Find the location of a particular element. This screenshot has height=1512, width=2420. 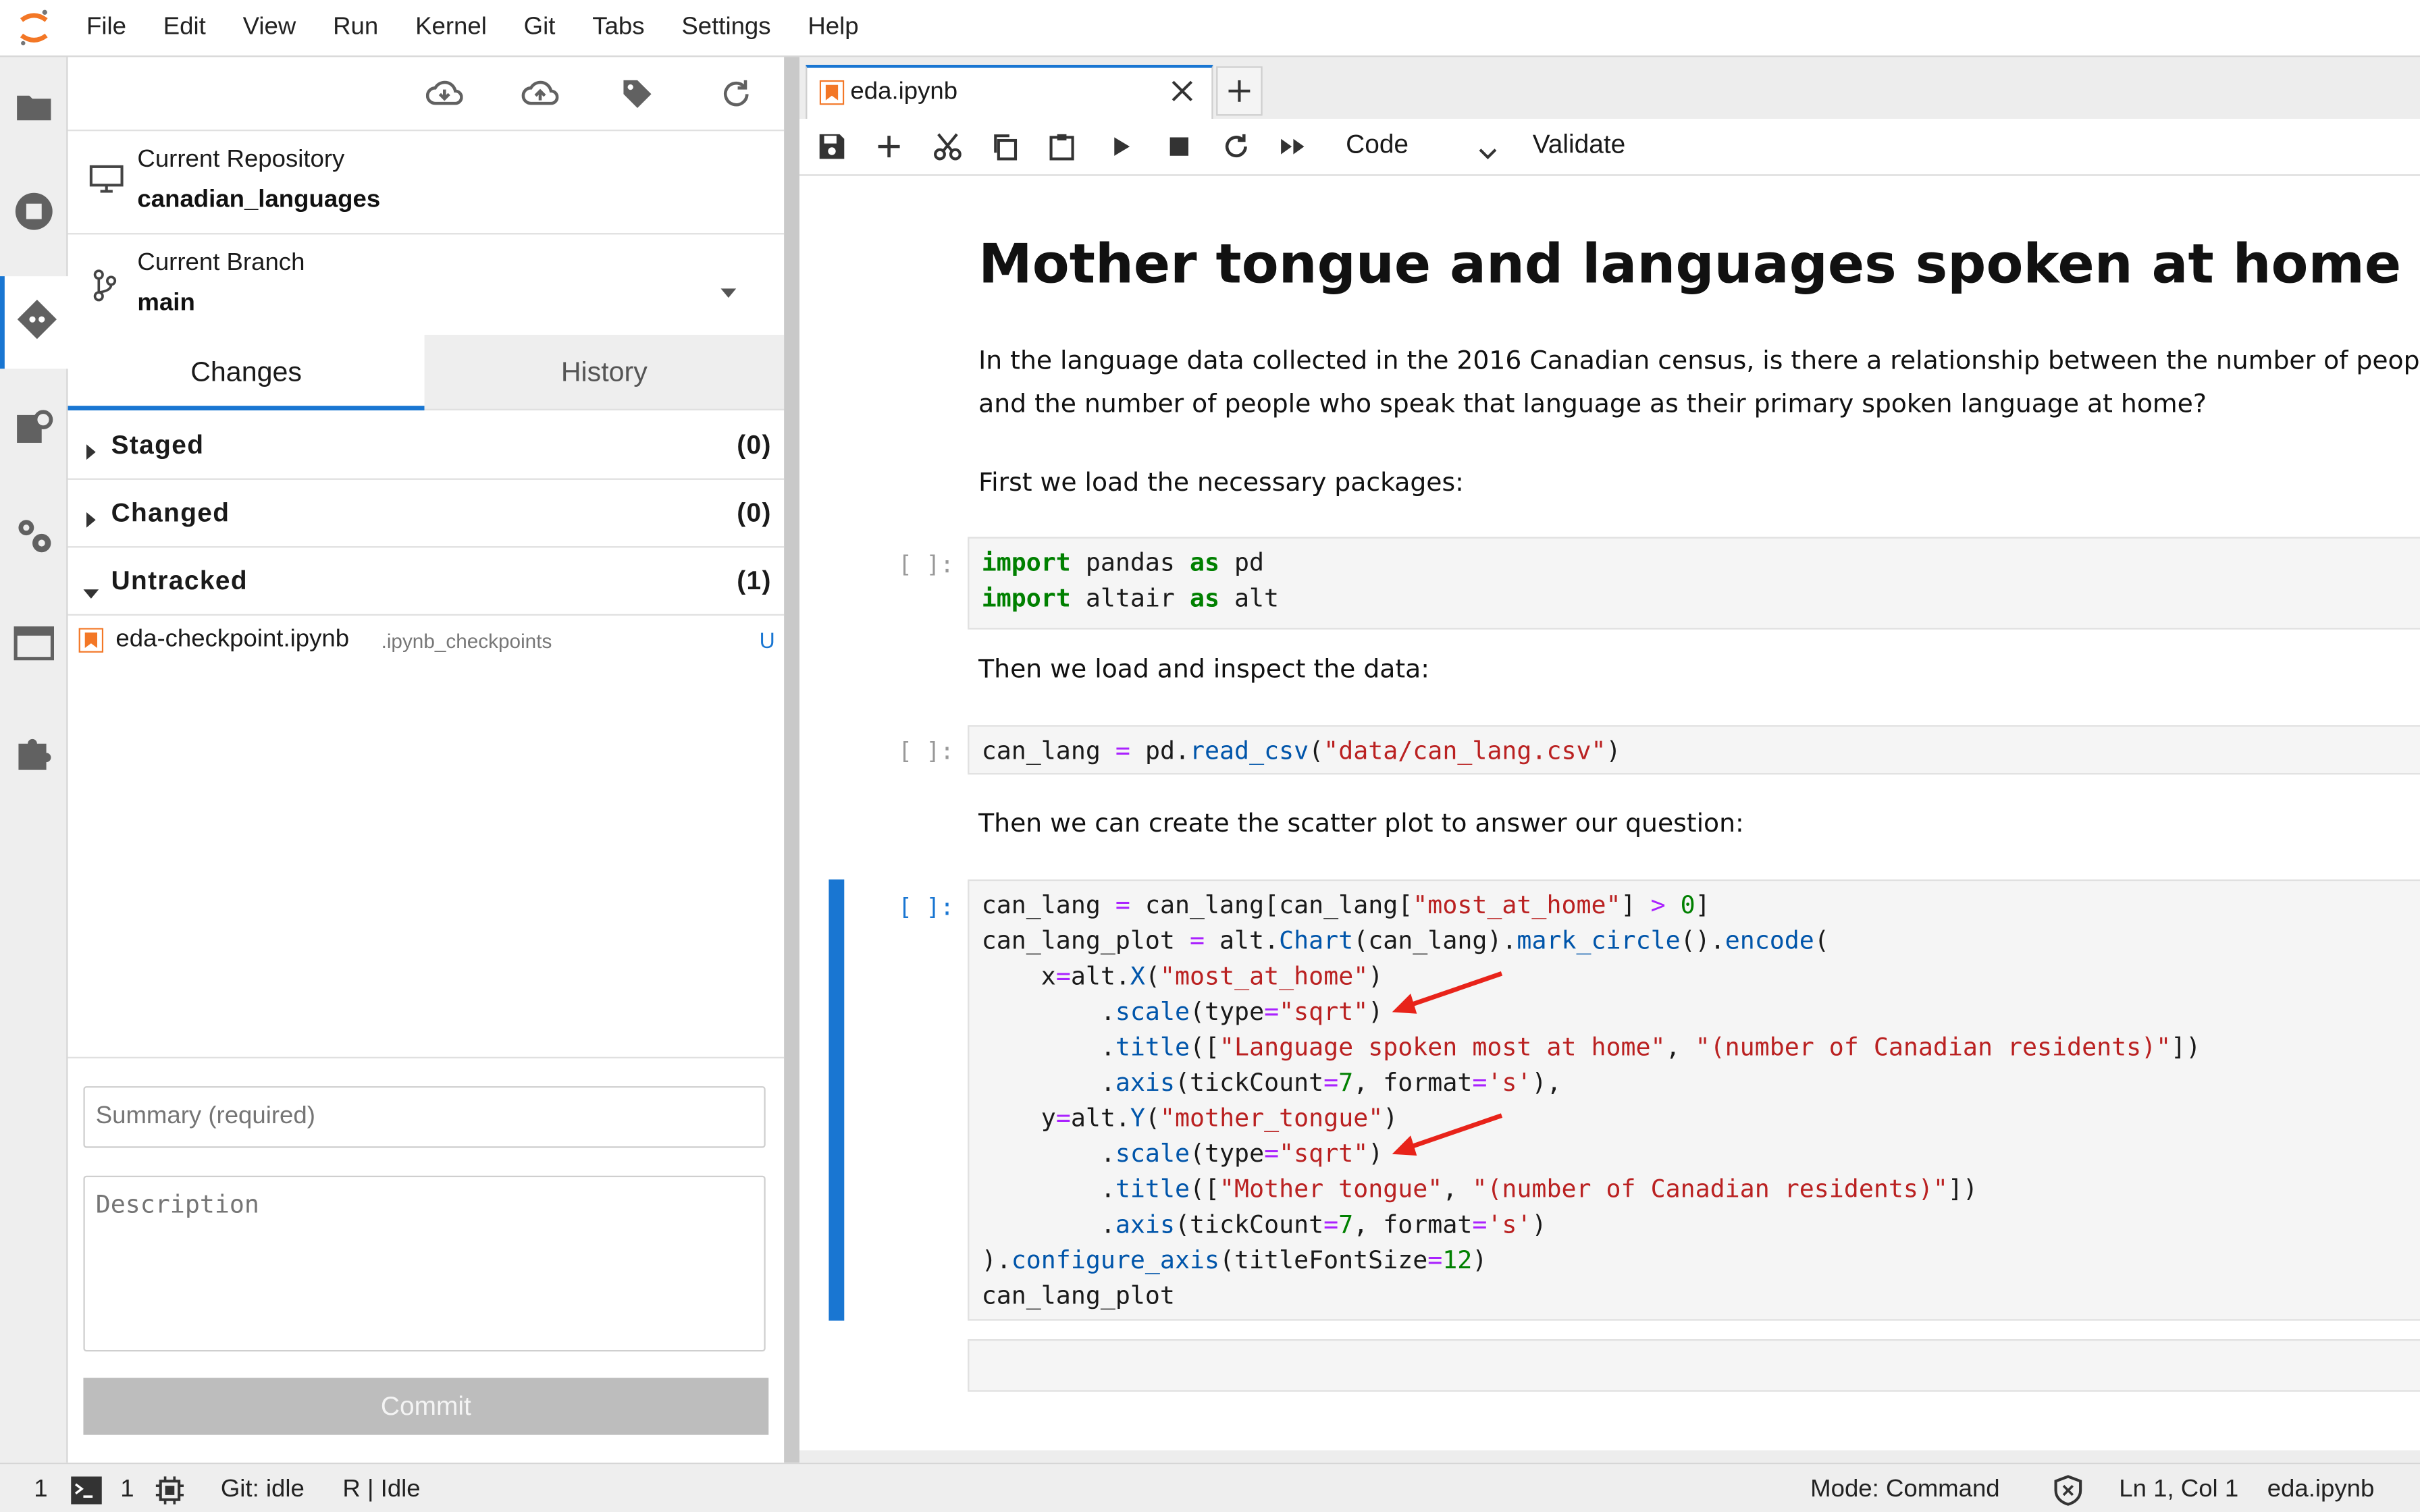

packages-text: First we load the necessary packages: is located at coordinates (1221, 482).